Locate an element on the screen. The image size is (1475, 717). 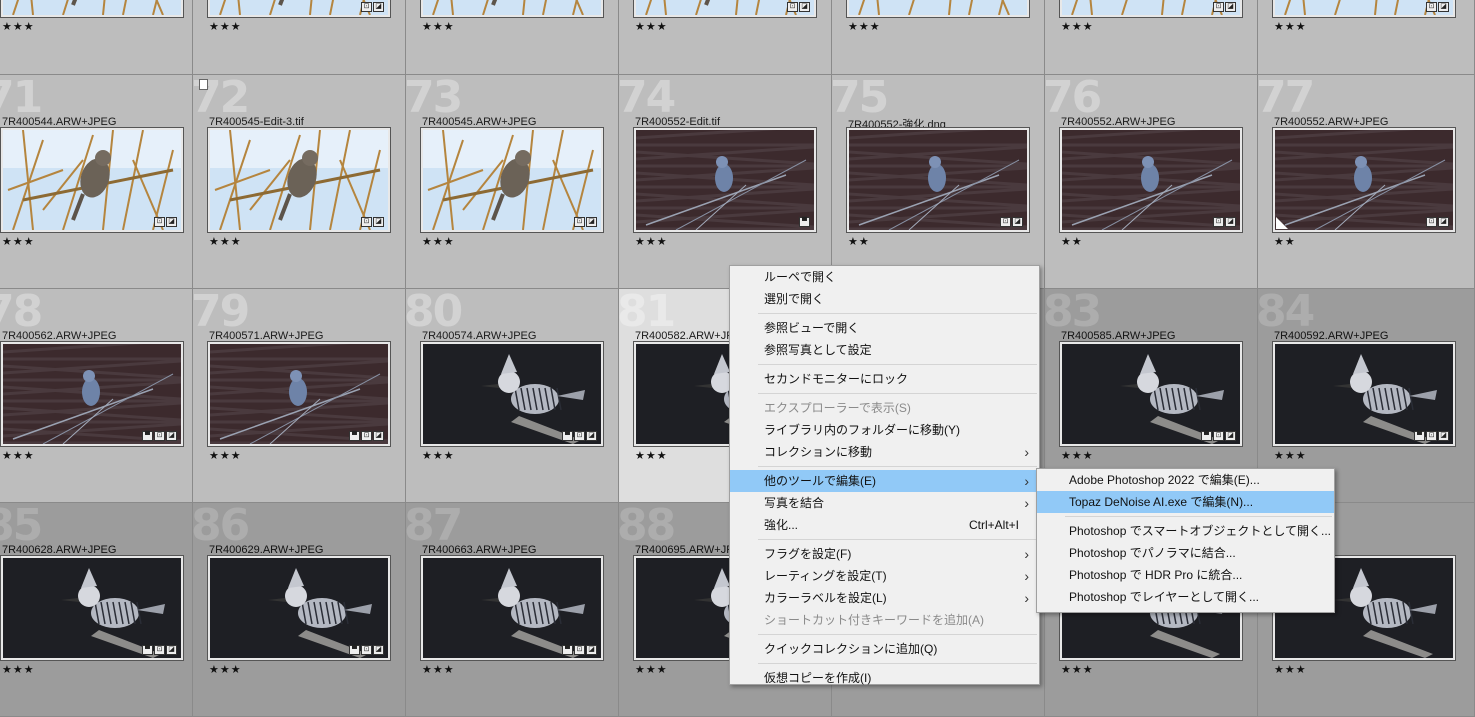
photo-cell: 79 7R400571.ARW+JPEG ★★★ ▀ ⊡ ◪ is located at coordinates (299, 396).